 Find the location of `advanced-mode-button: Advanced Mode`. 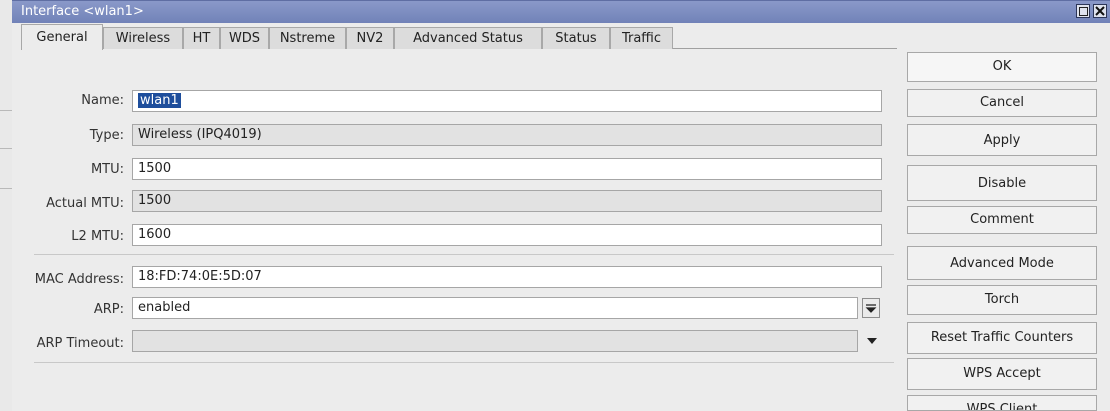

advanced-mode-button: Advanced Mode is located at coordinates (1002, 263).